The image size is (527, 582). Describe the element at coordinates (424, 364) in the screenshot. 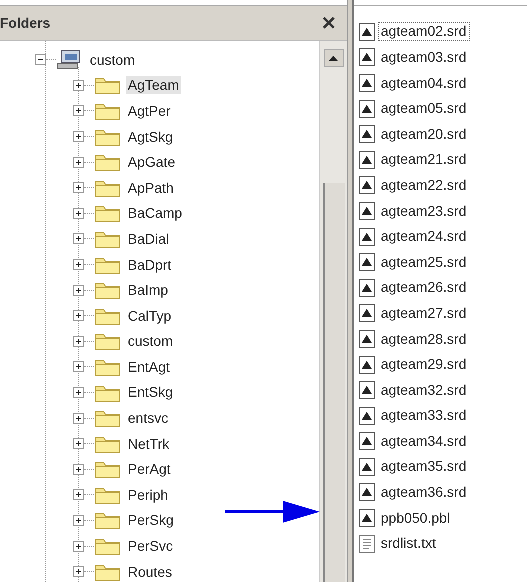

I see `file-item: agteam29.srd` at that location.